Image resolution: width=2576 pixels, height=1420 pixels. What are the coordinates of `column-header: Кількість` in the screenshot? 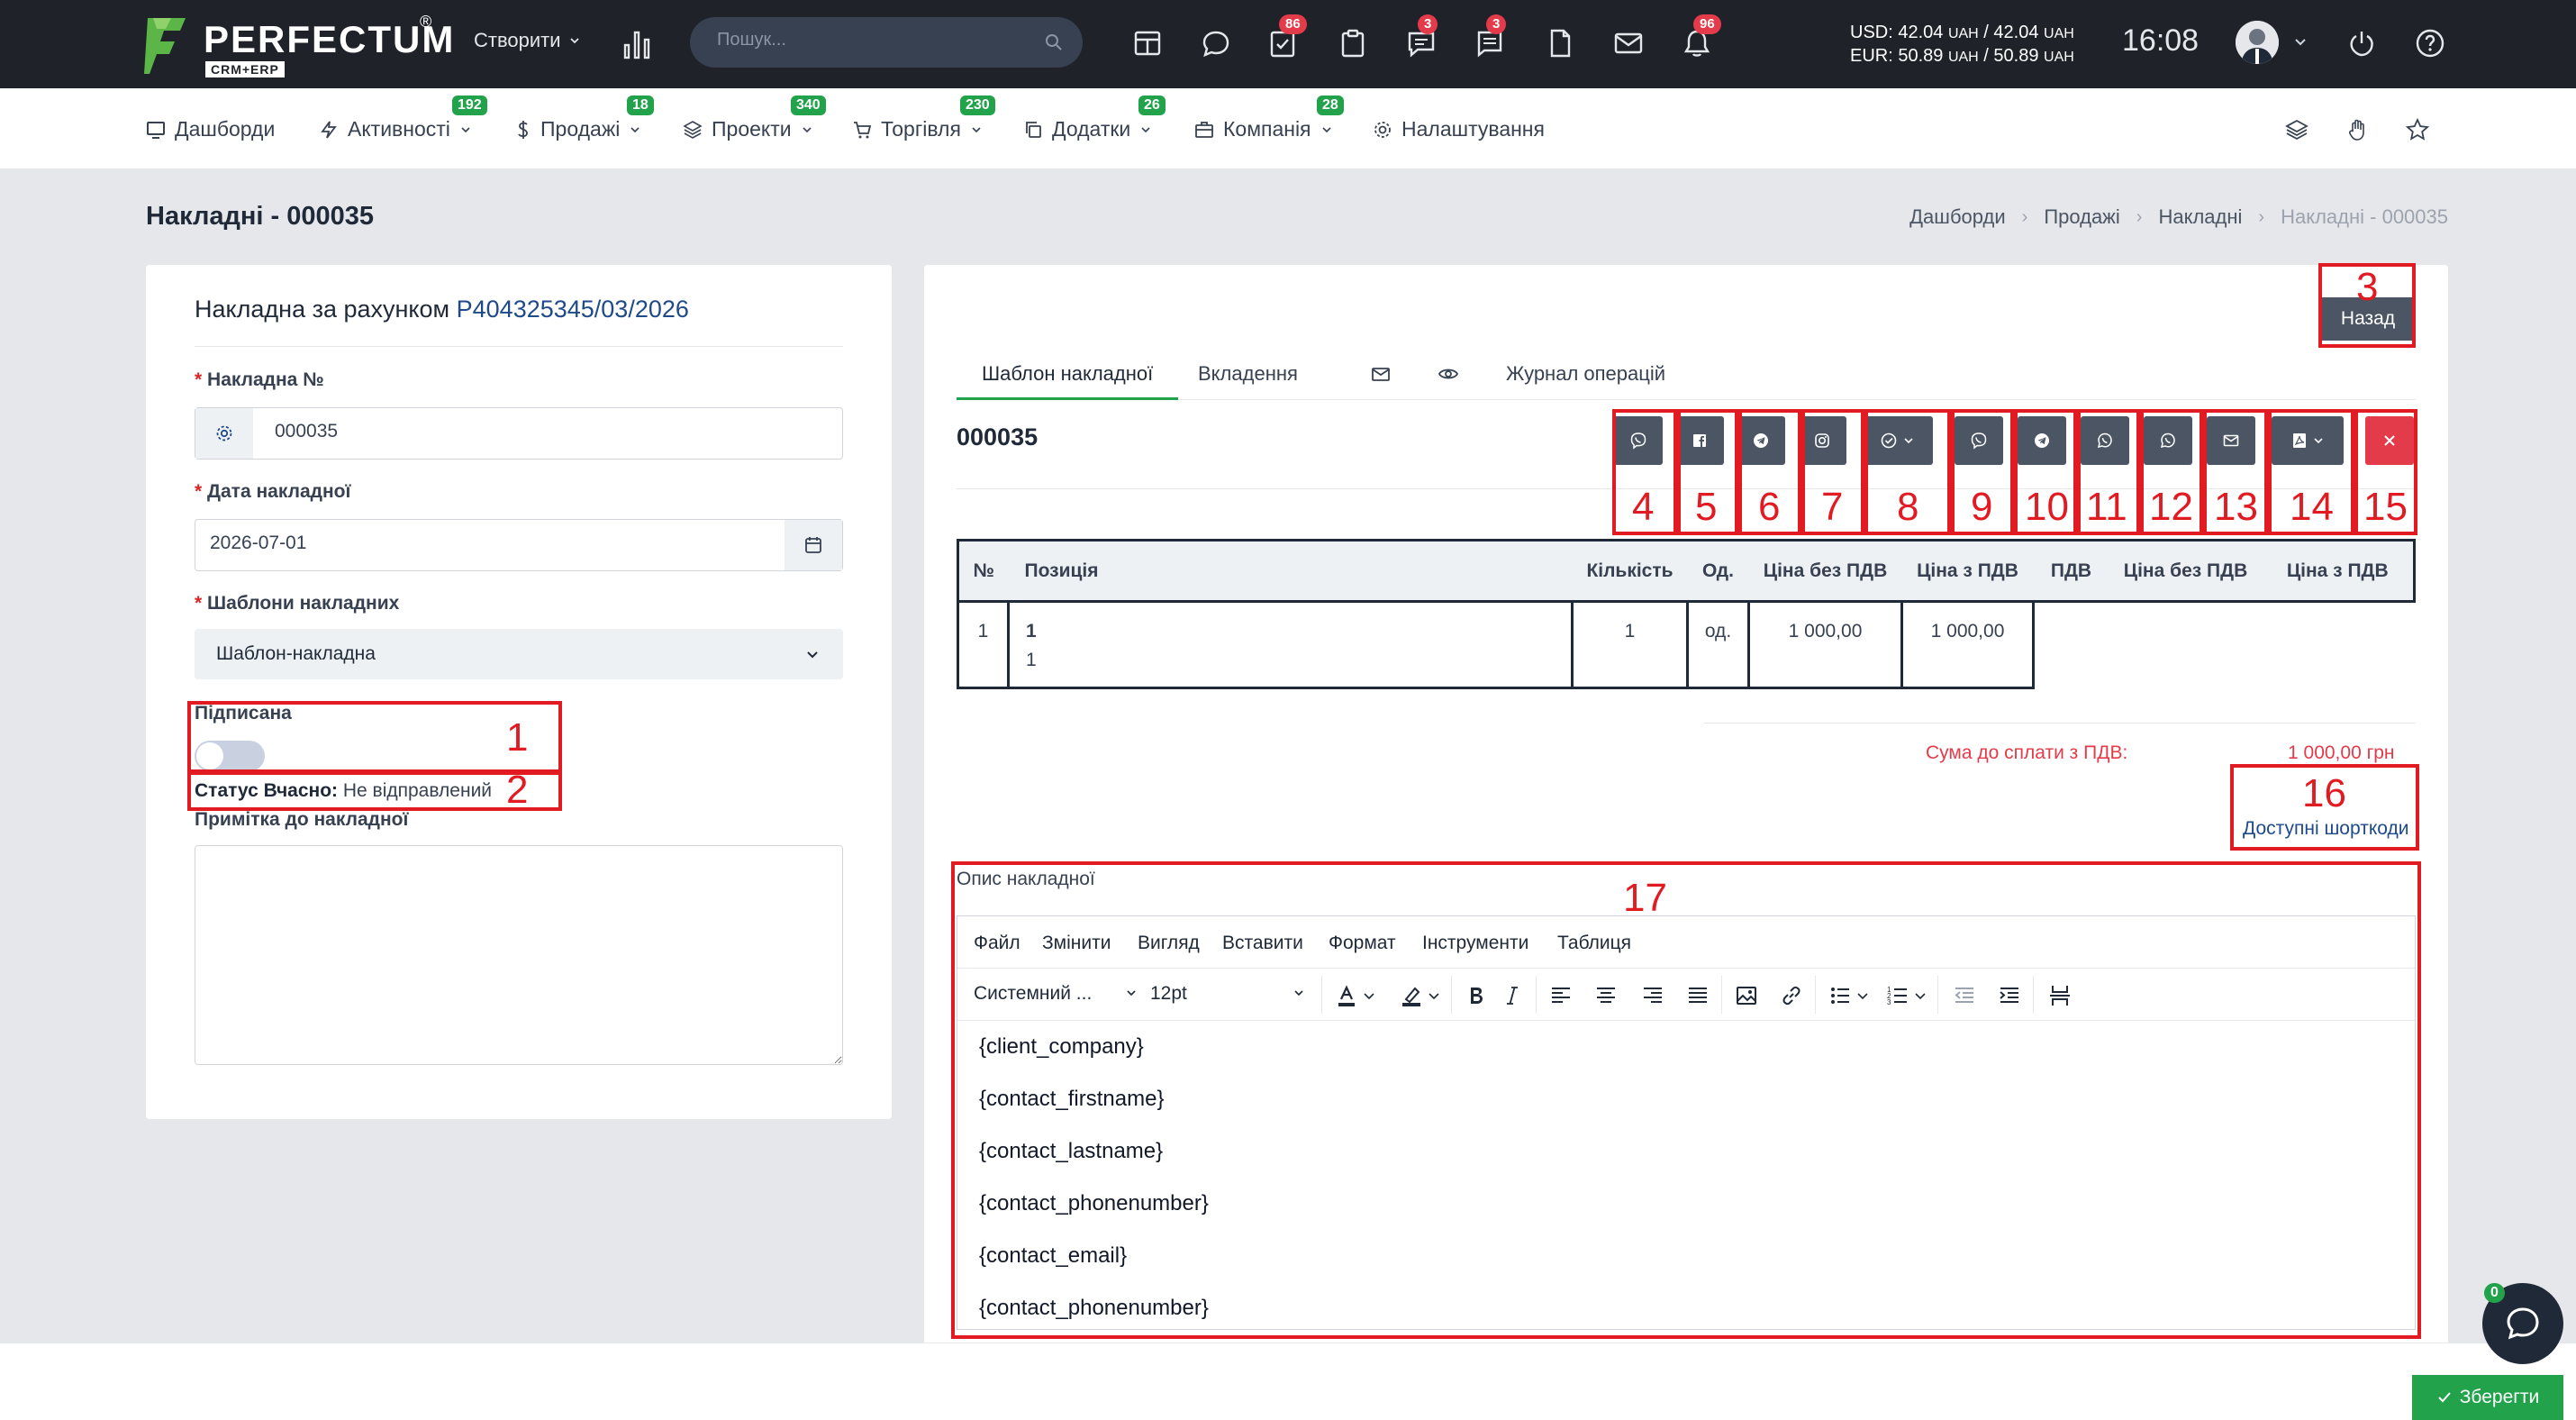 It's located at (1630, 571).